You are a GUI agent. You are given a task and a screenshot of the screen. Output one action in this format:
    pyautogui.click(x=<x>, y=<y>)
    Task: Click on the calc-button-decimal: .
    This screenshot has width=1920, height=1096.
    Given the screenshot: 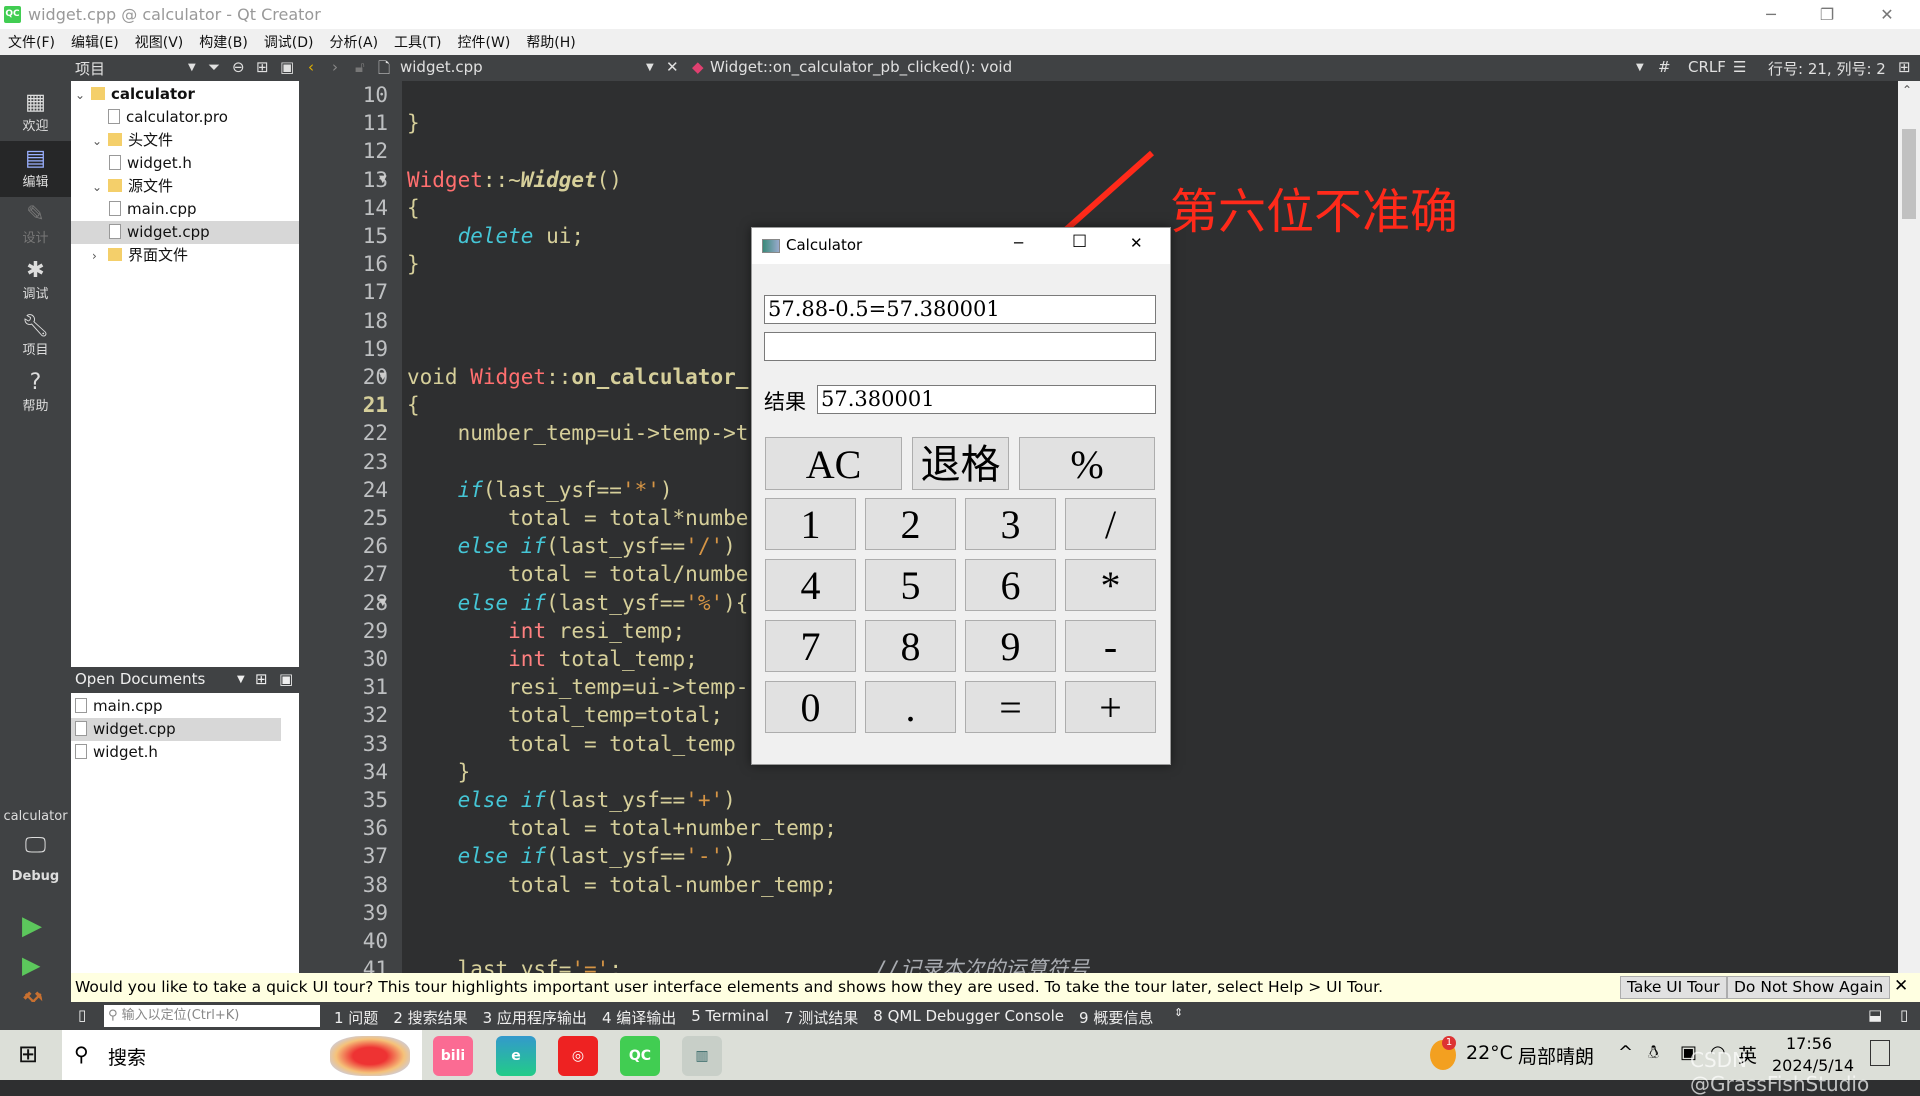 What is the action you would take?
    pyautogui.click(x=910, y=707)
    